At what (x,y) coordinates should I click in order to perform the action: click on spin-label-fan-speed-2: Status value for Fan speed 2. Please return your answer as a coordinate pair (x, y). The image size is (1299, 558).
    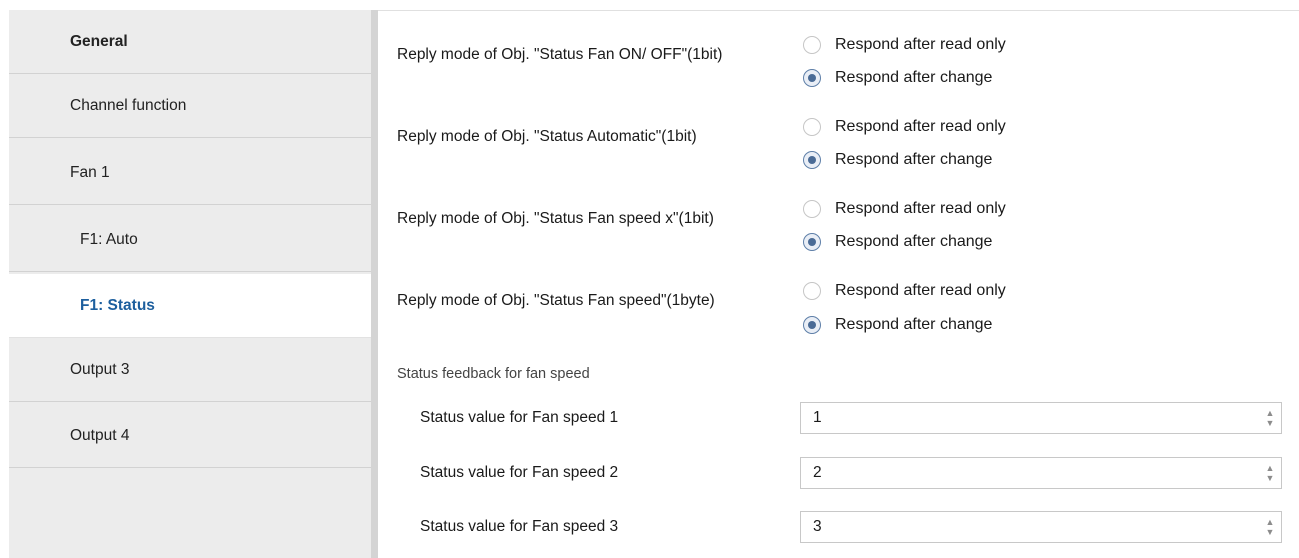
    Looking at the image, I should click on (519, 472).